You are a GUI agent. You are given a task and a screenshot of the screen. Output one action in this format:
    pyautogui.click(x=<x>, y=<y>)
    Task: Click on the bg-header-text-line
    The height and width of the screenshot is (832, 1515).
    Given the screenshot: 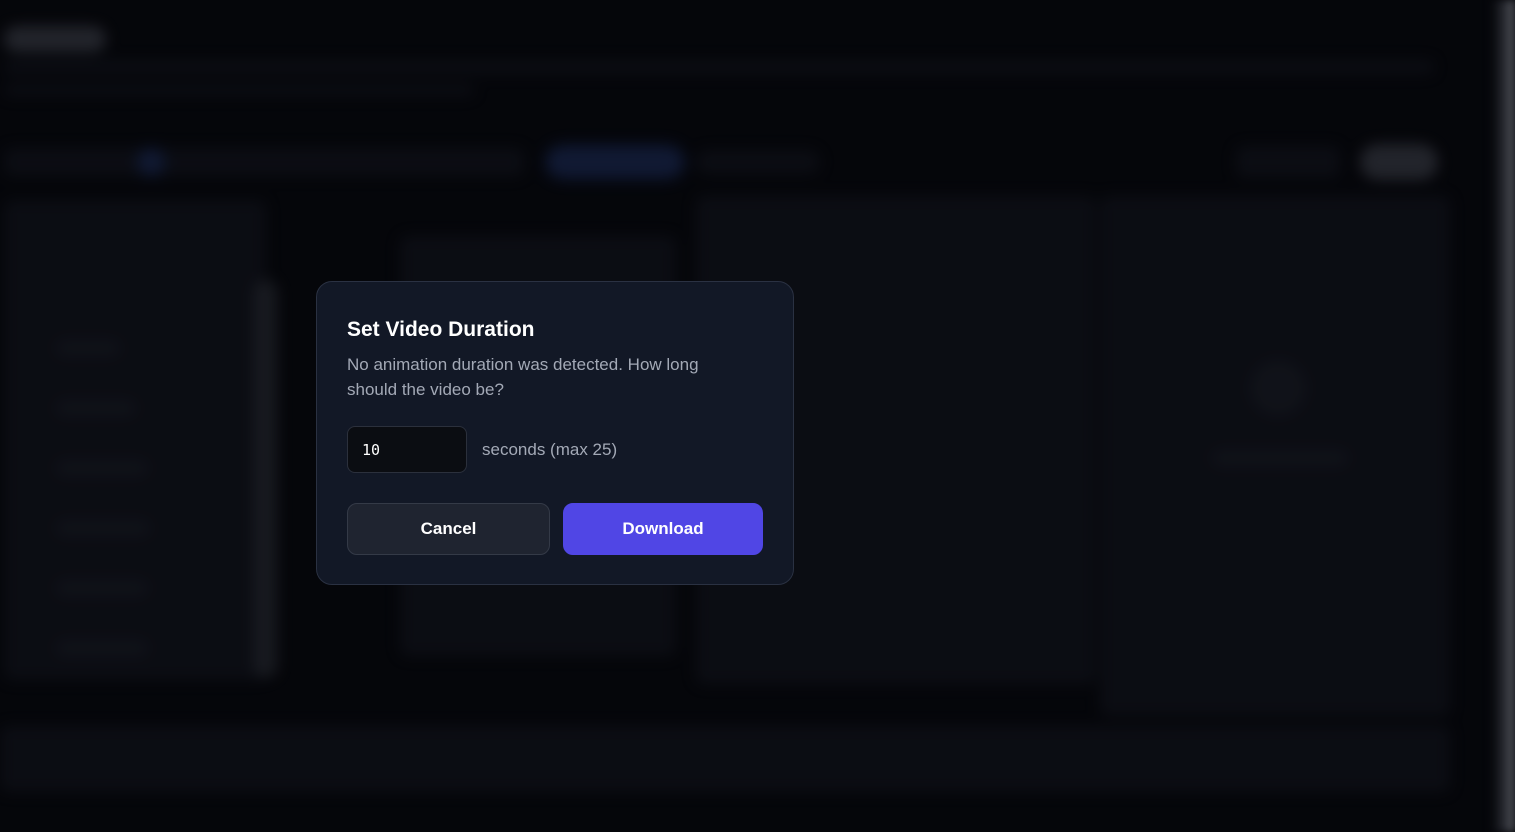 What is the action you would take?
    pyautogui.click(x=719, y=67)
    